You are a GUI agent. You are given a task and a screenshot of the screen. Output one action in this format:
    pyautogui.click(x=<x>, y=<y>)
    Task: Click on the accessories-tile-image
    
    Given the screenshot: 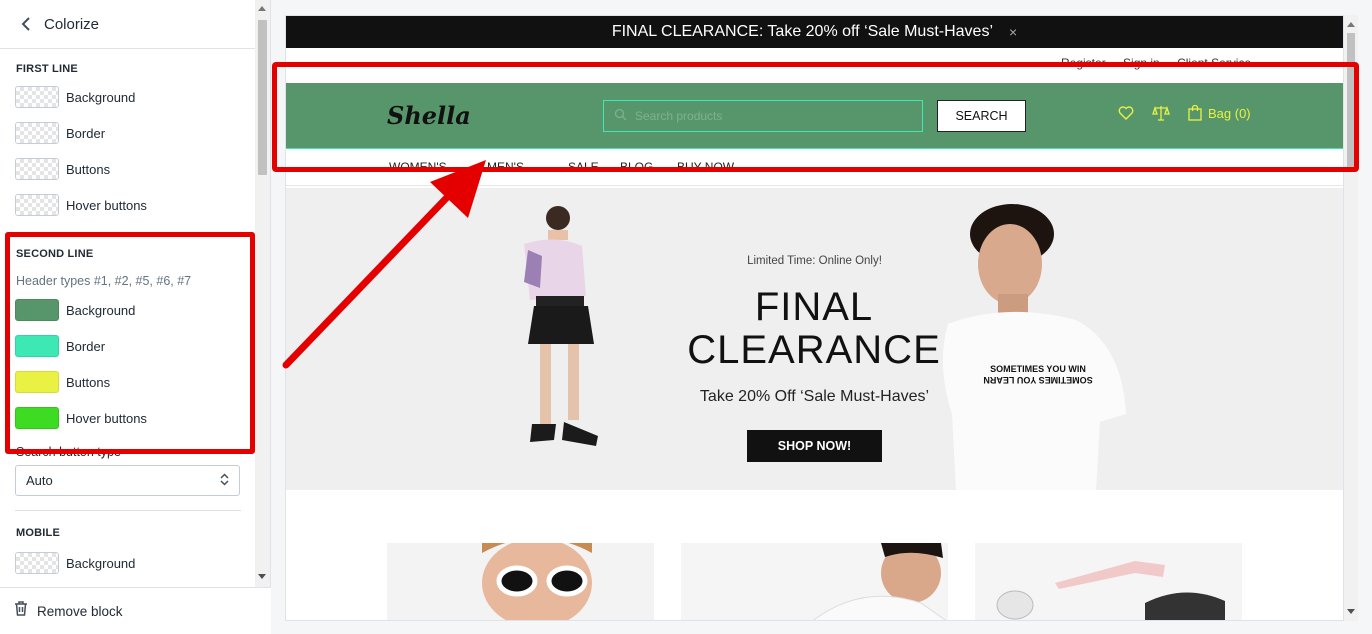 What is the action you would take?
    pyautogui.click(x=1108, y=581)
    